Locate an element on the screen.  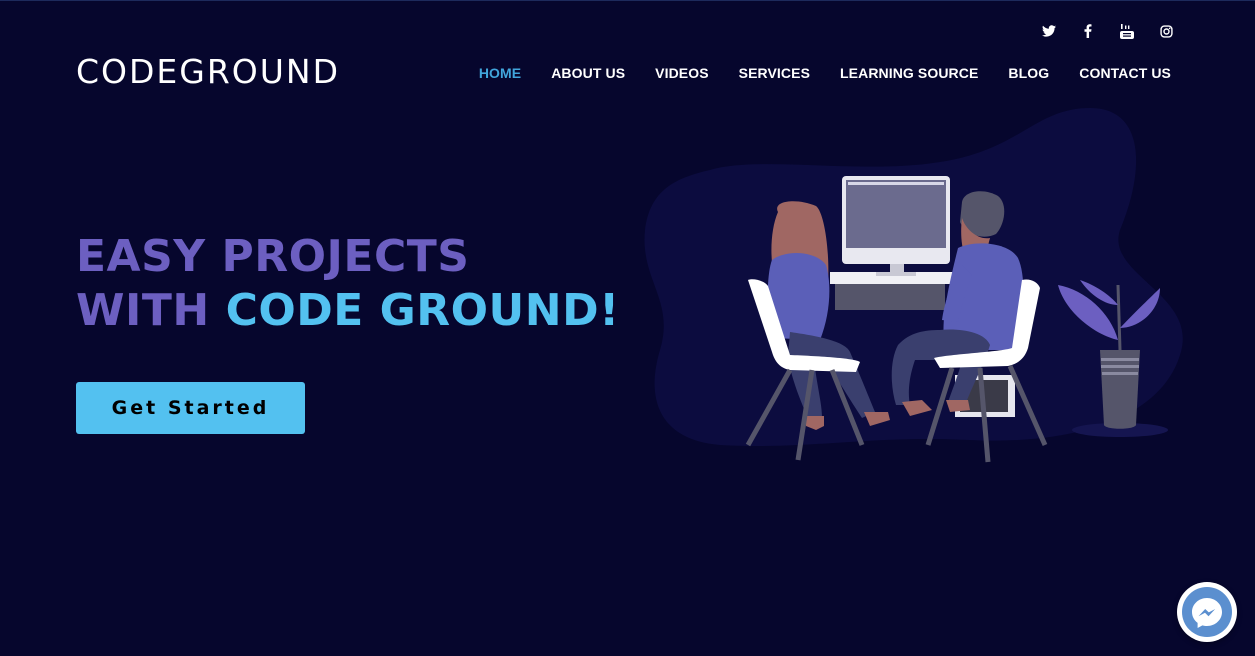
hero-heading: EASY PROJECTS WITH CODE GROUND! is located at coordinates (348, 284).